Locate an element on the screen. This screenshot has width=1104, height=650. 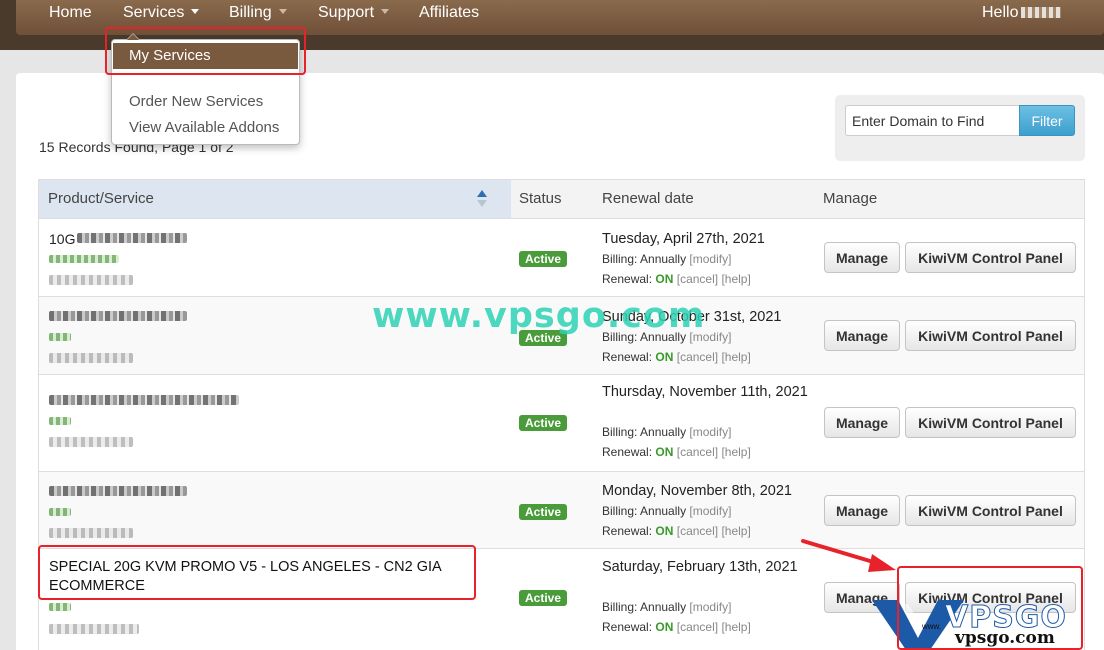
renewal-date: Tuesday, April 27th, 2021 is located at coordinates (683, 239).